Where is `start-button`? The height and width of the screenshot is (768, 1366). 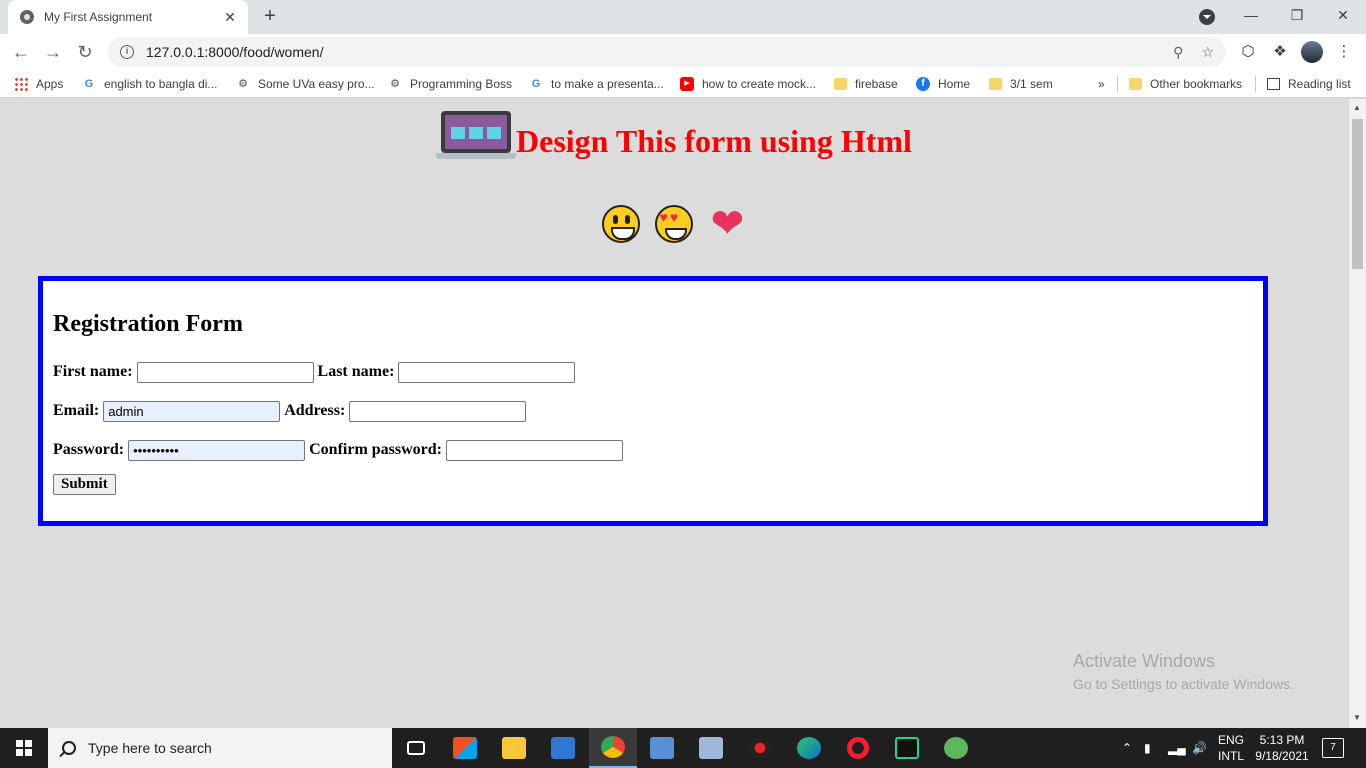
start-button is located at coordinates (24, 748).